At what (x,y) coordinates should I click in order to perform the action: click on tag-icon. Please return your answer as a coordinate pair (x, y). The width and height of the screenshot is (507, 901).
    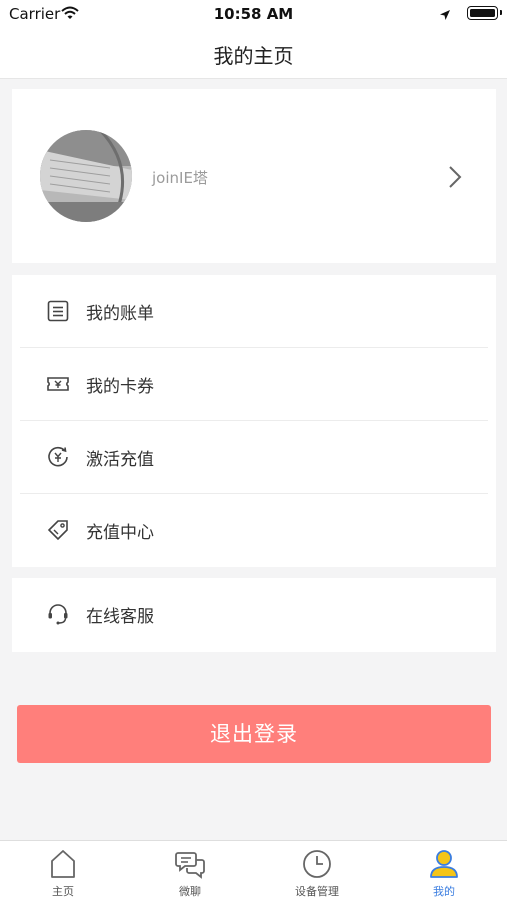
    Looking at the image, I should click on (58, 530).